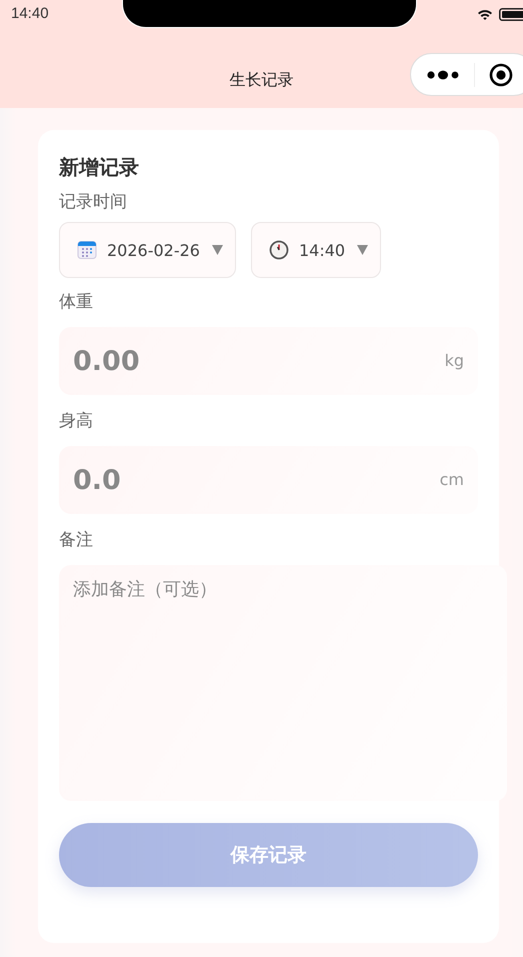  Describe the element at coordinates (147, 250) in the screenshot. I see `date-picker: 2026-02-26` at that location.